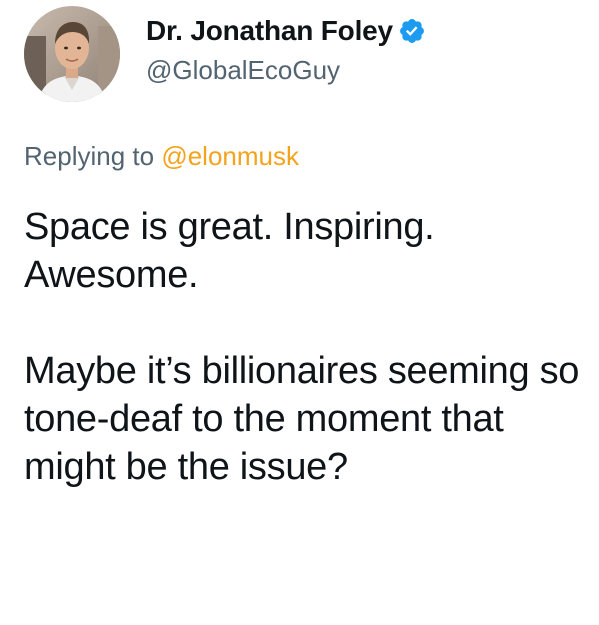 The width and height of the screenshot is (599, 625). I want to click on mention-link: @elonmusk, so click(230, 156).